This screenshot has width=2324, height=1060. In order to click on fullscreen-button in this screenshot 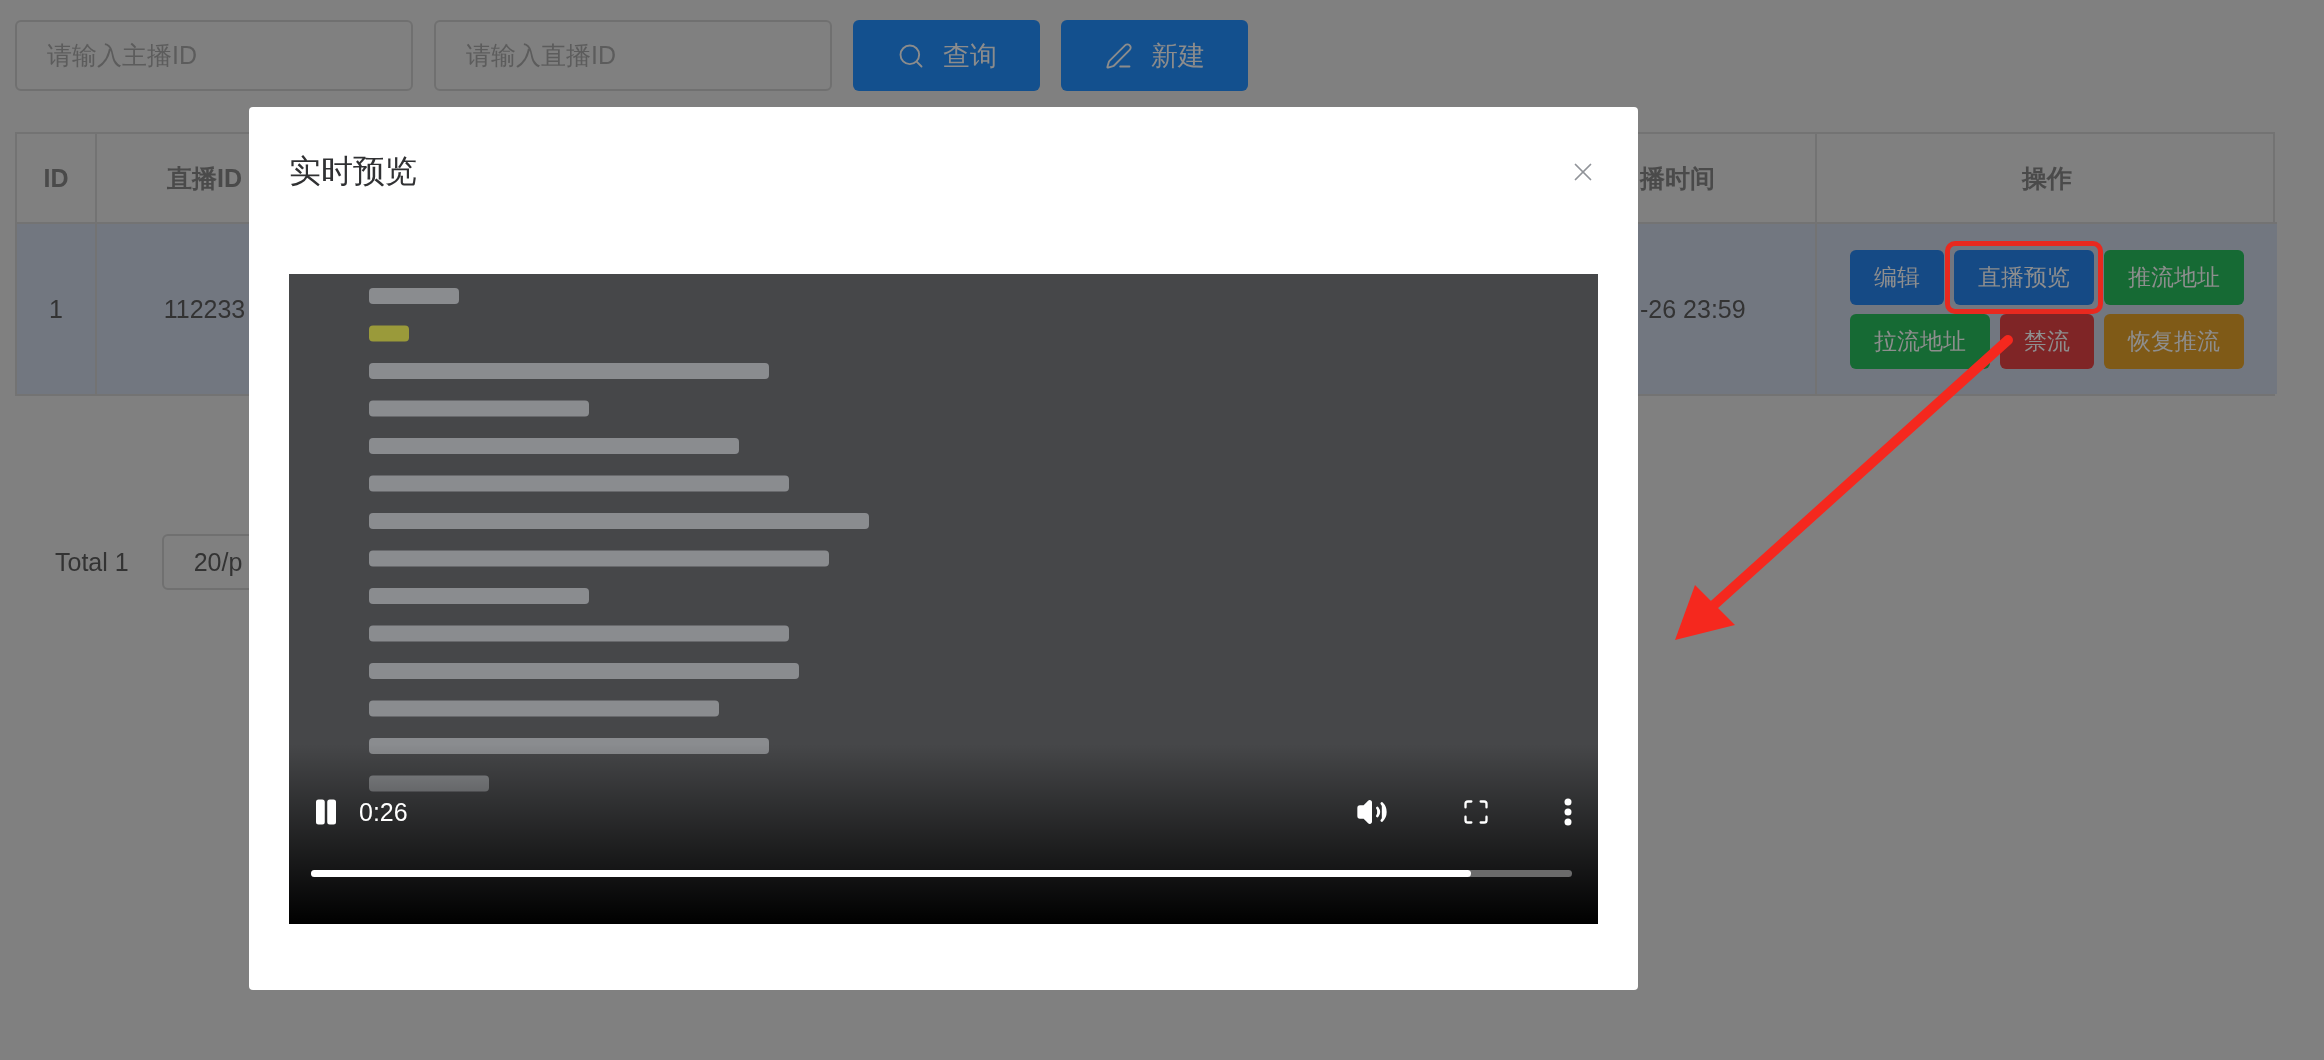, I will do `click(1476, 812)`.